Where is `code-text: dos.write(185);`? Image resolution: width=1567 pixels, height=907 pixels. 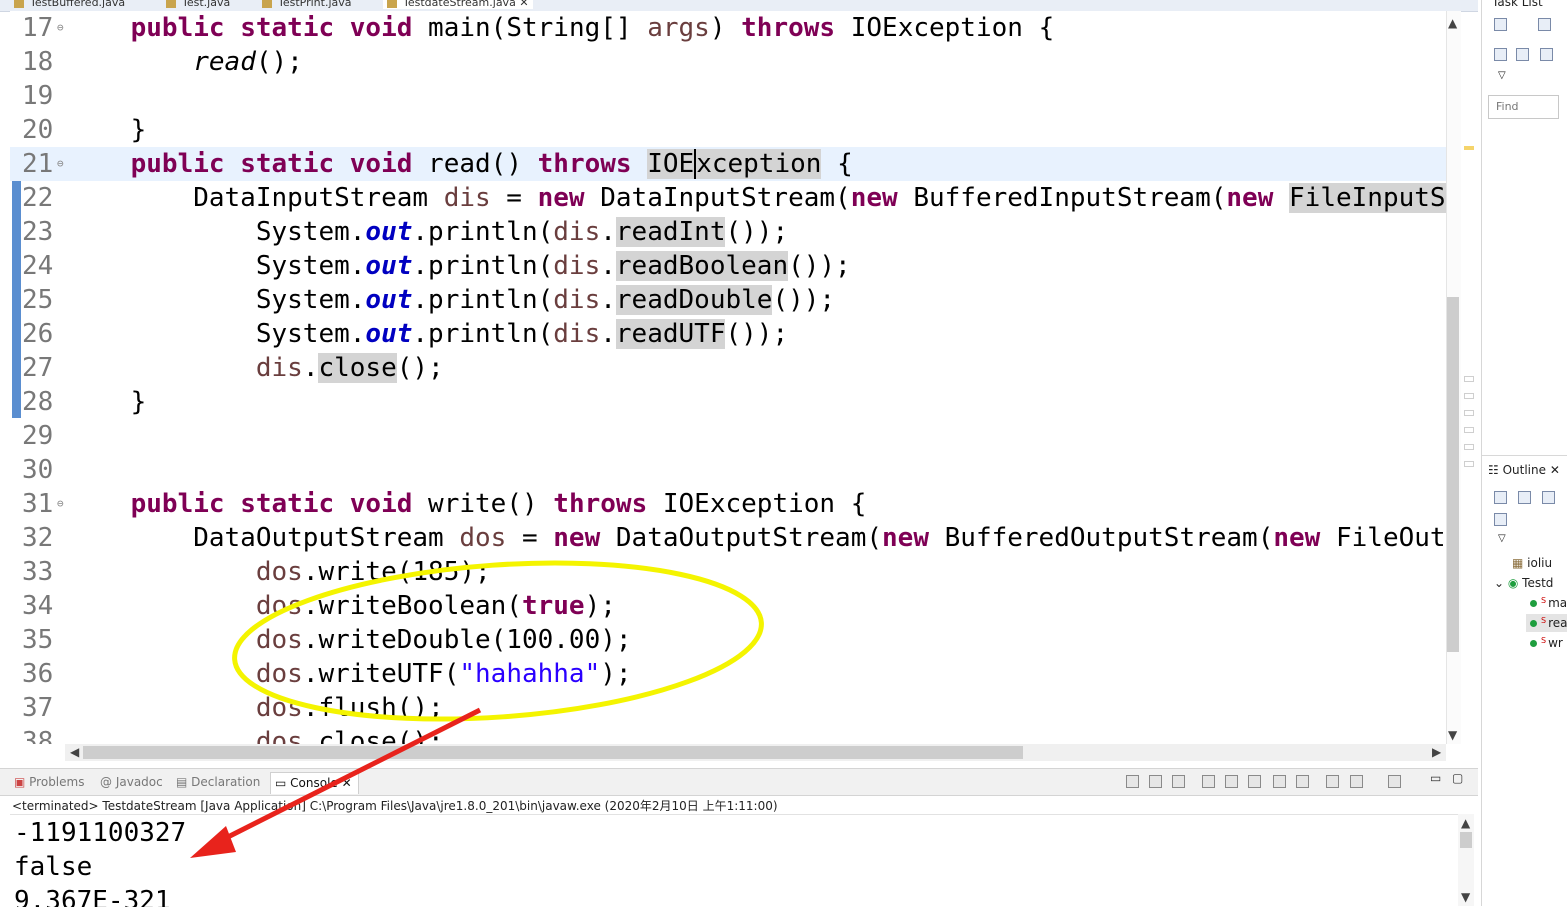 code-text: dos.write(185); is located at coordinates (373, 572).